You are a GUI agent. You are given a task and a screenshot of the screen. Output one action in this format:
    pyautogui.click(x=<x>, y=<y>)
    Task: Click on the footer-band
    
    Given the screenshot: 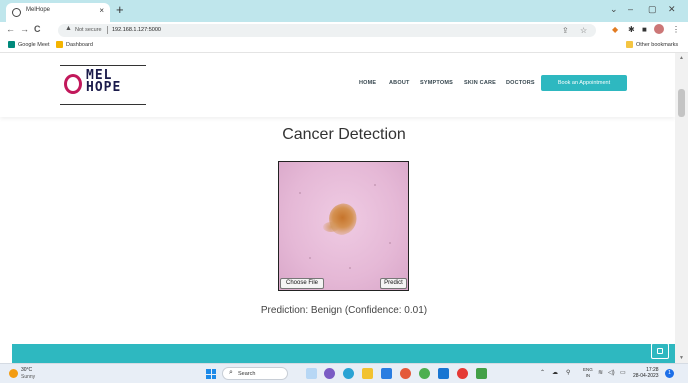 What is the action you would take?
    pyautogui.click(x=343, y=353)
    